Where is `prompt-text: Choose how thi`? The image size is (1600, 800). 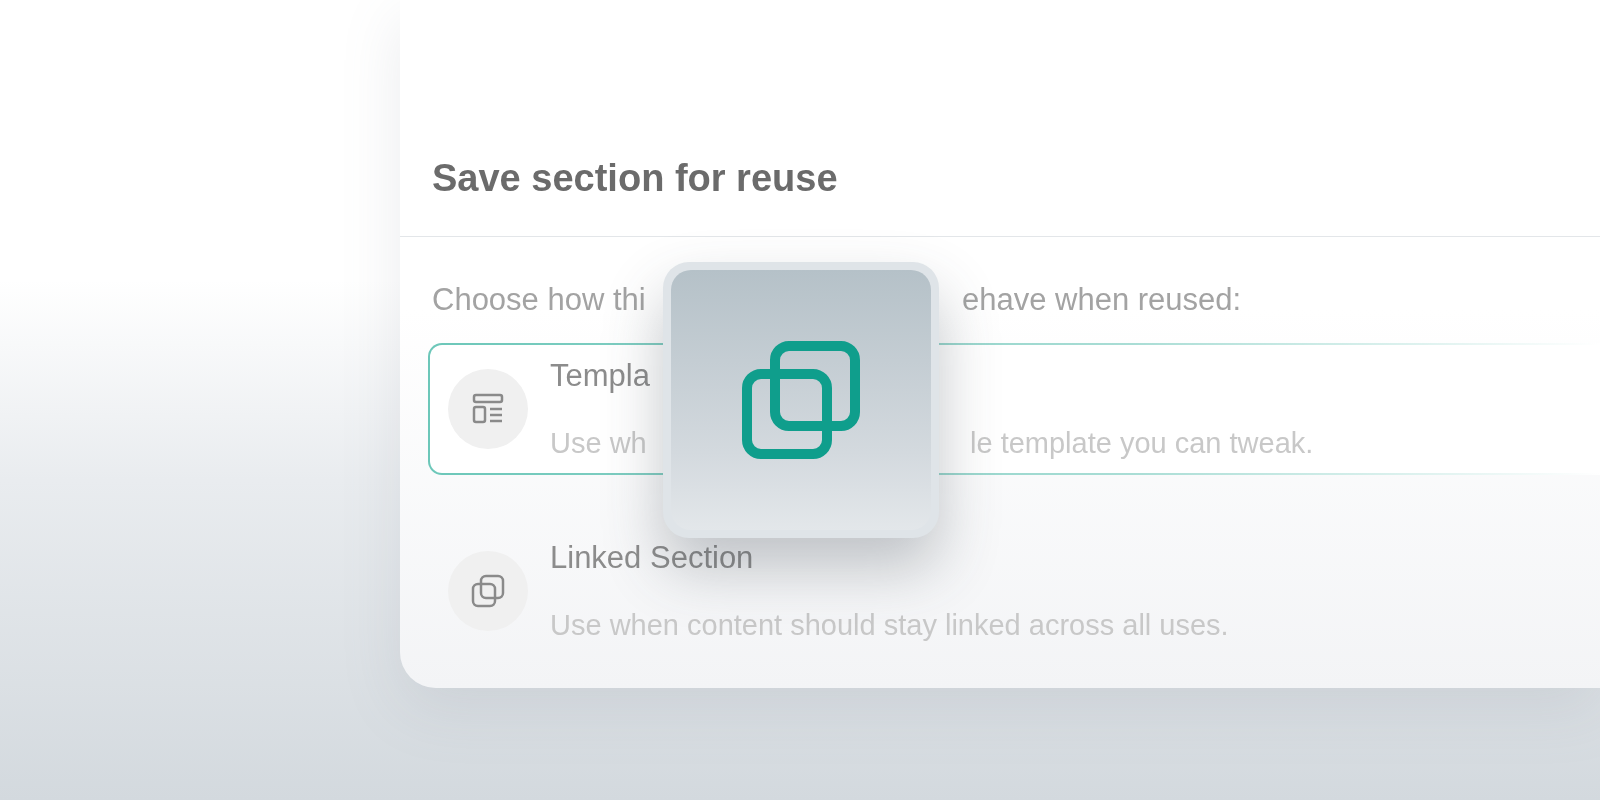
prompt-text: Choose how thi is located at coordinates (539, 300).